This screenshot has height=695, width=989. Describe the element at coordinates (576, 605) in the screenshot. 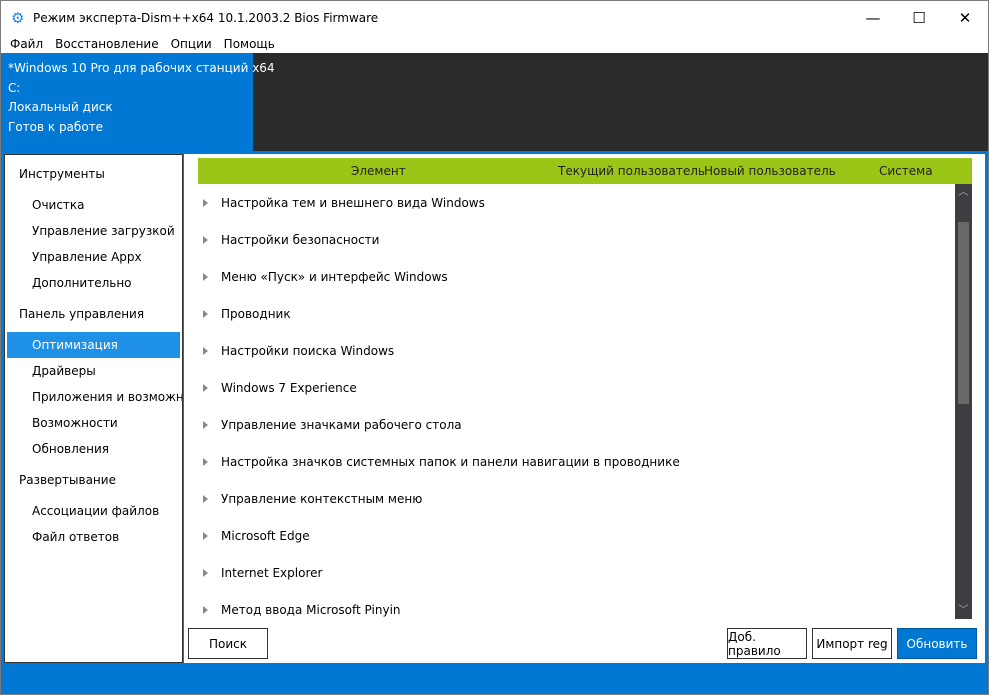

I see `table-row: Метод ввода Microsoft Pinyin` at that location.